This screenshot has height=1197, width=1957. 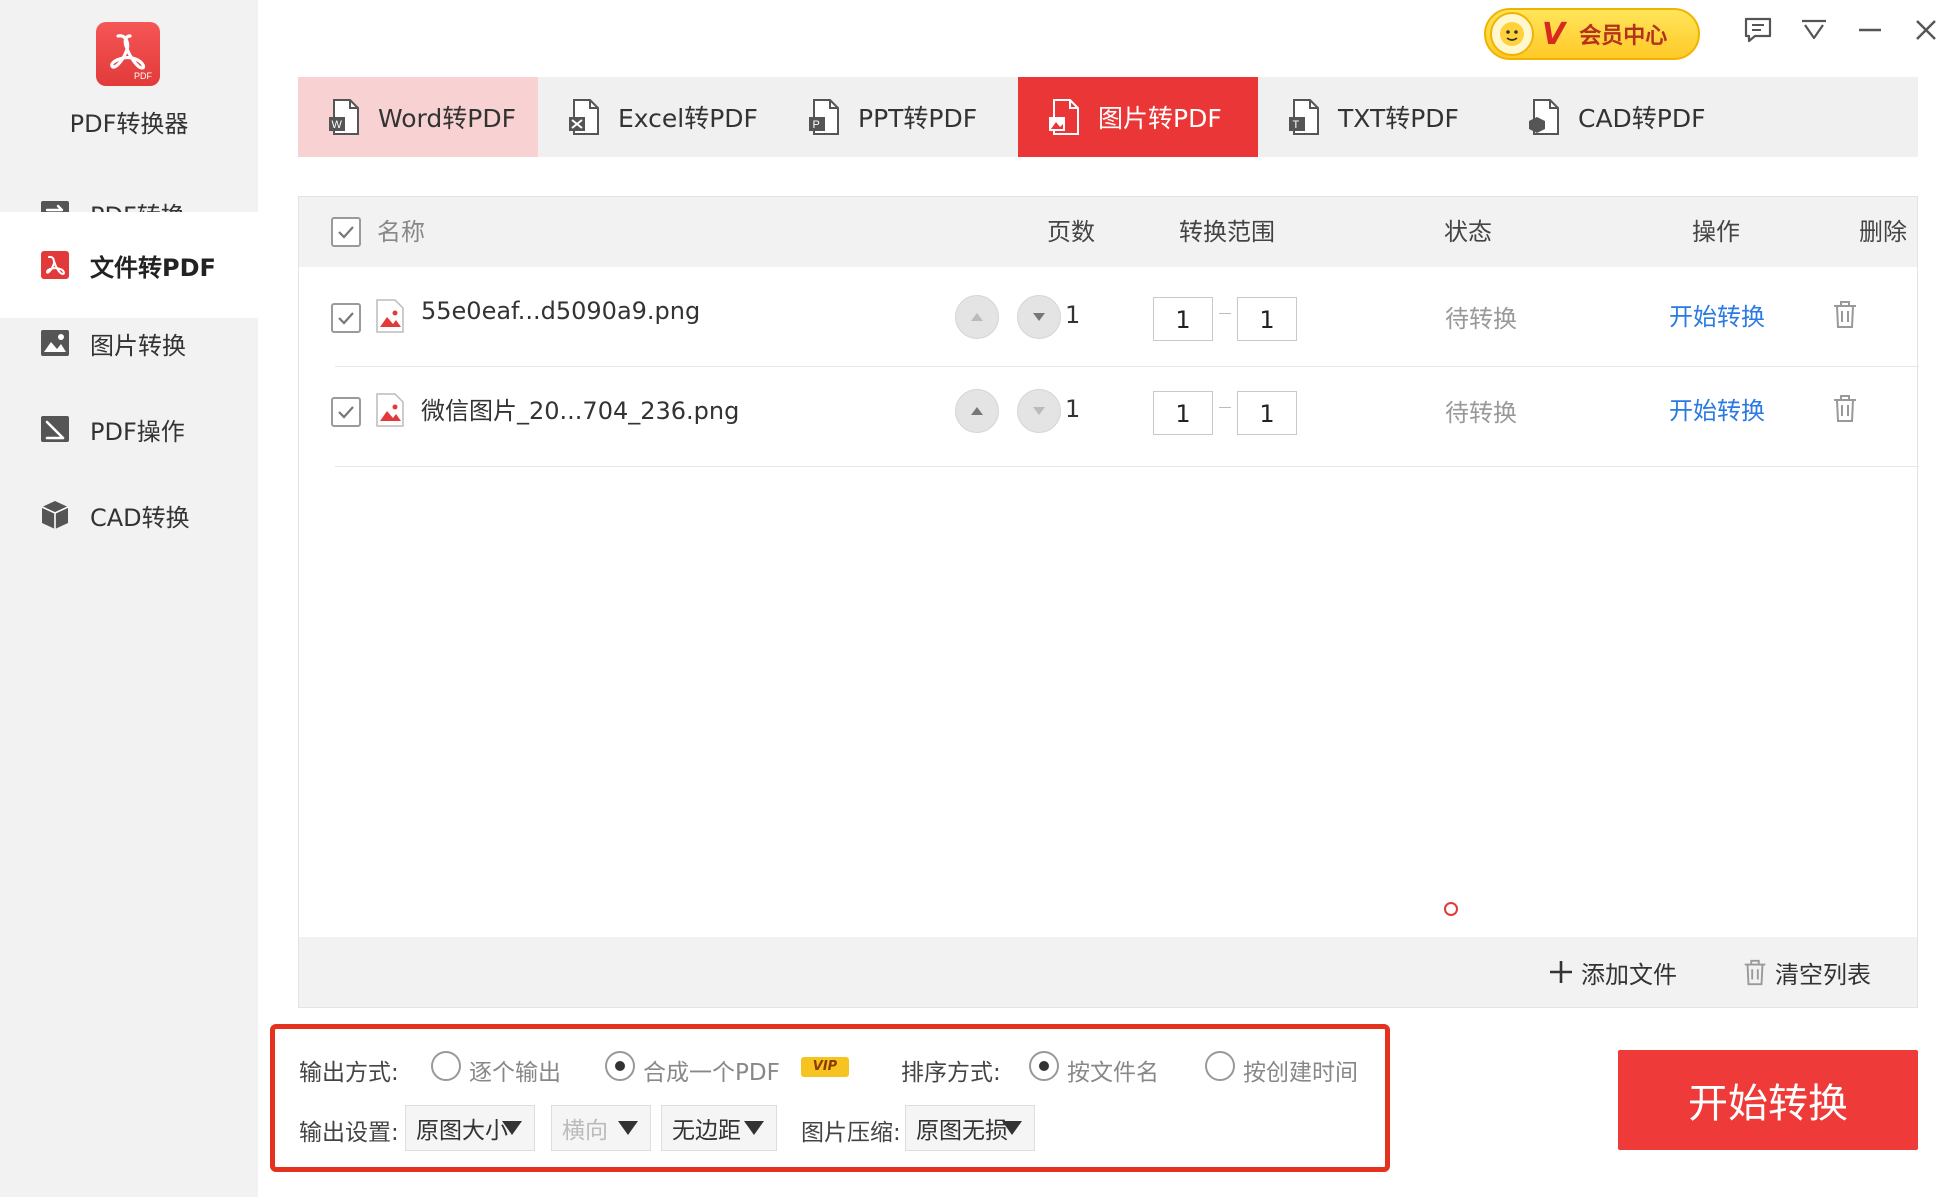 I want to click on tab-image-to-pdf: 图片转PDF, so click(x=1138, y=117).